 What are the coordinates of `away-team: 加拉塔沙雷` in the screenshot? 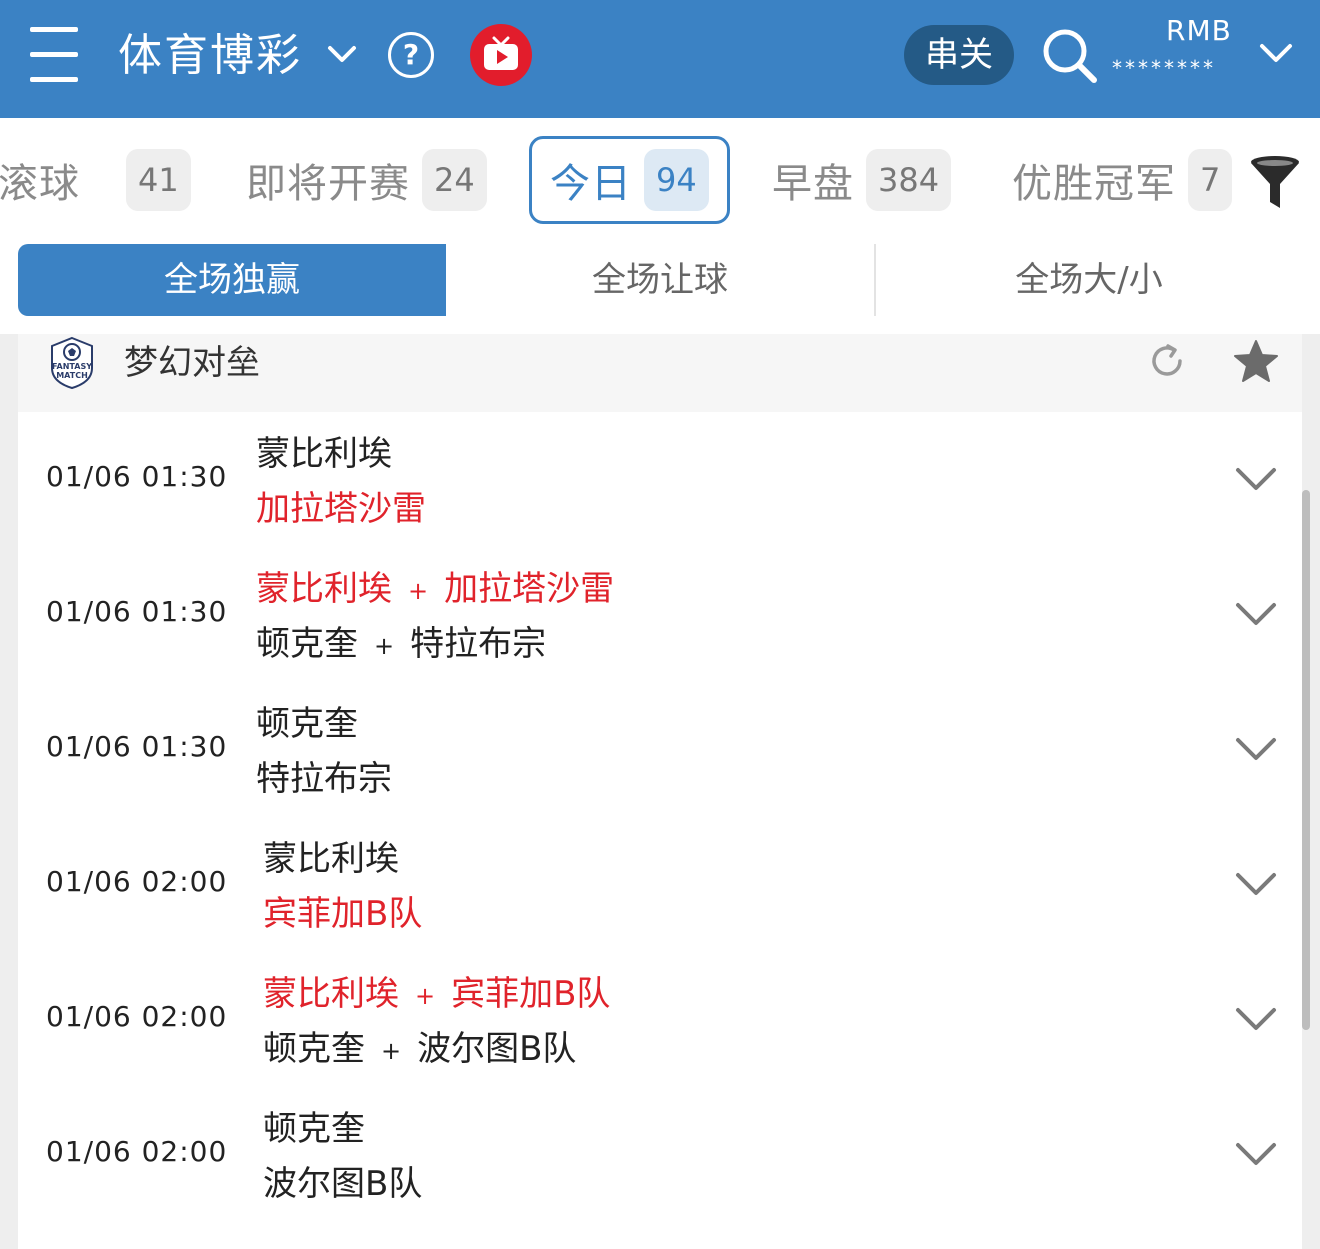 It's located at (341, 509).